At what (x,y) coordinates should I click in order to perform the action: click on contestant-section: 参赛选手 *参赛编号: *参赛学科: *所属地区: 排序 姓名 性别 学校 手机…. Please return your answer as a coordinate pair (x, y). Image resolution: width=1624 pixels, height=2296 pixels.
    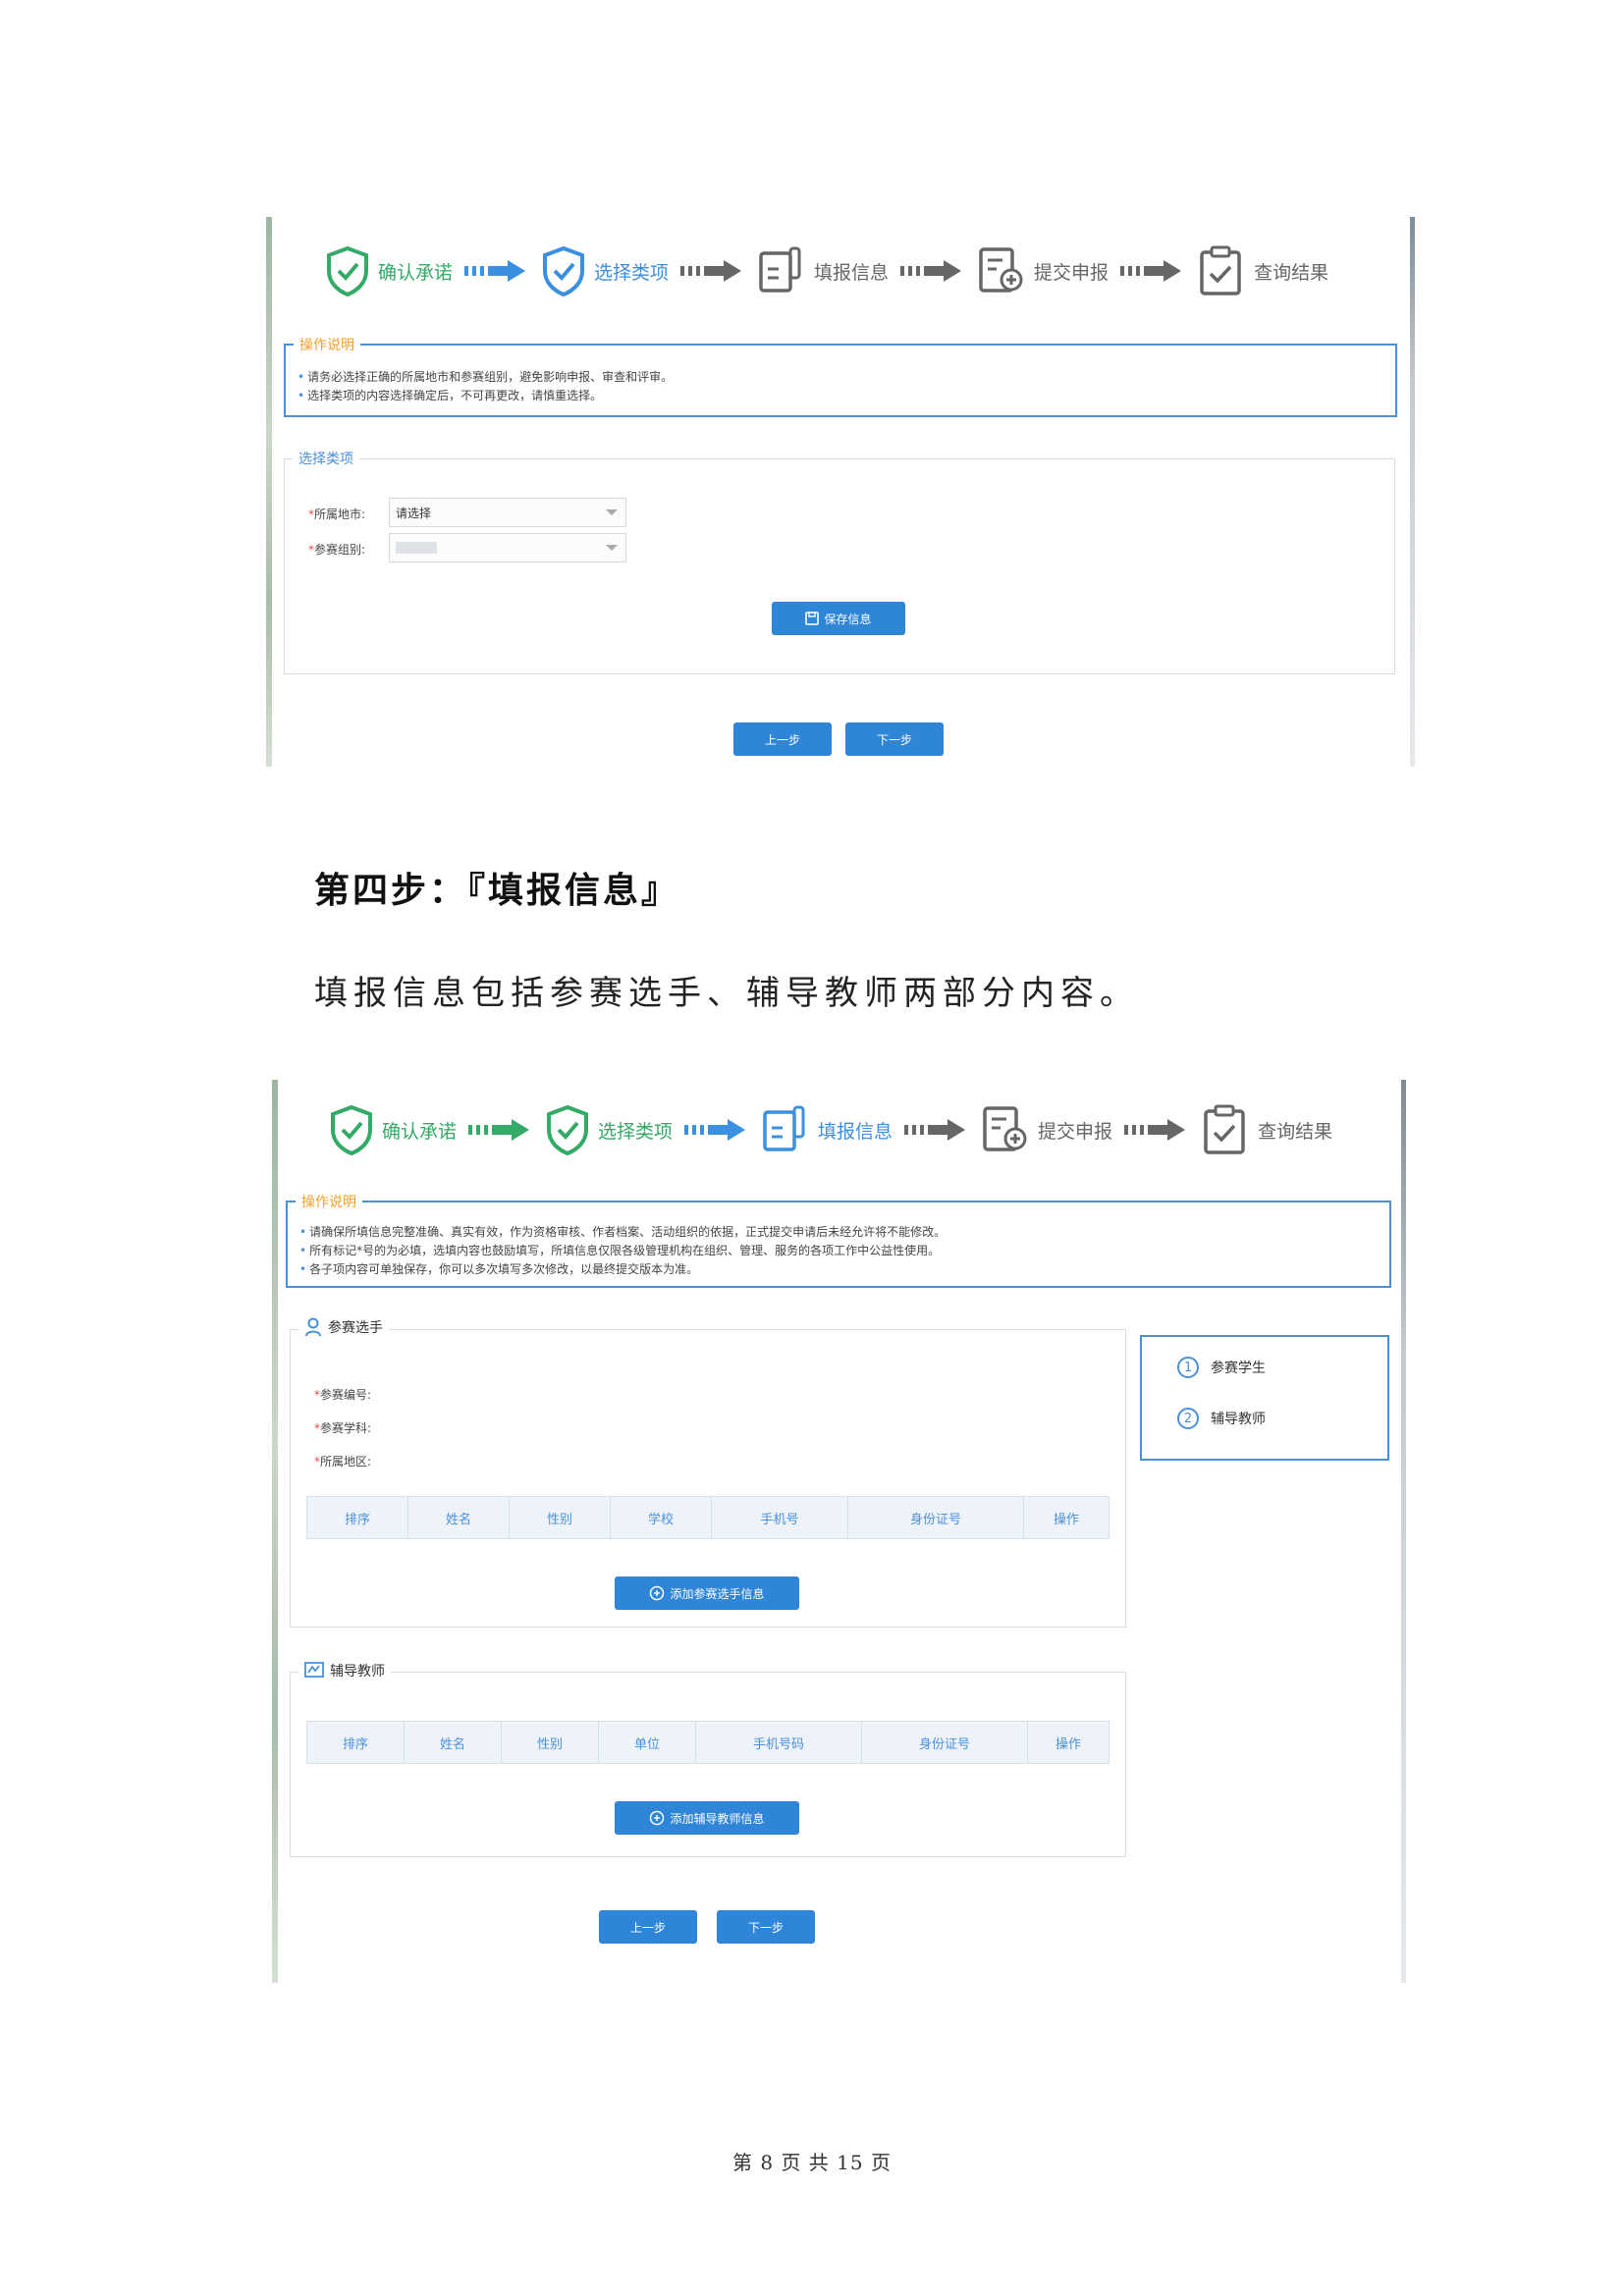
    Looking at the image, I should click on (708, 1472).